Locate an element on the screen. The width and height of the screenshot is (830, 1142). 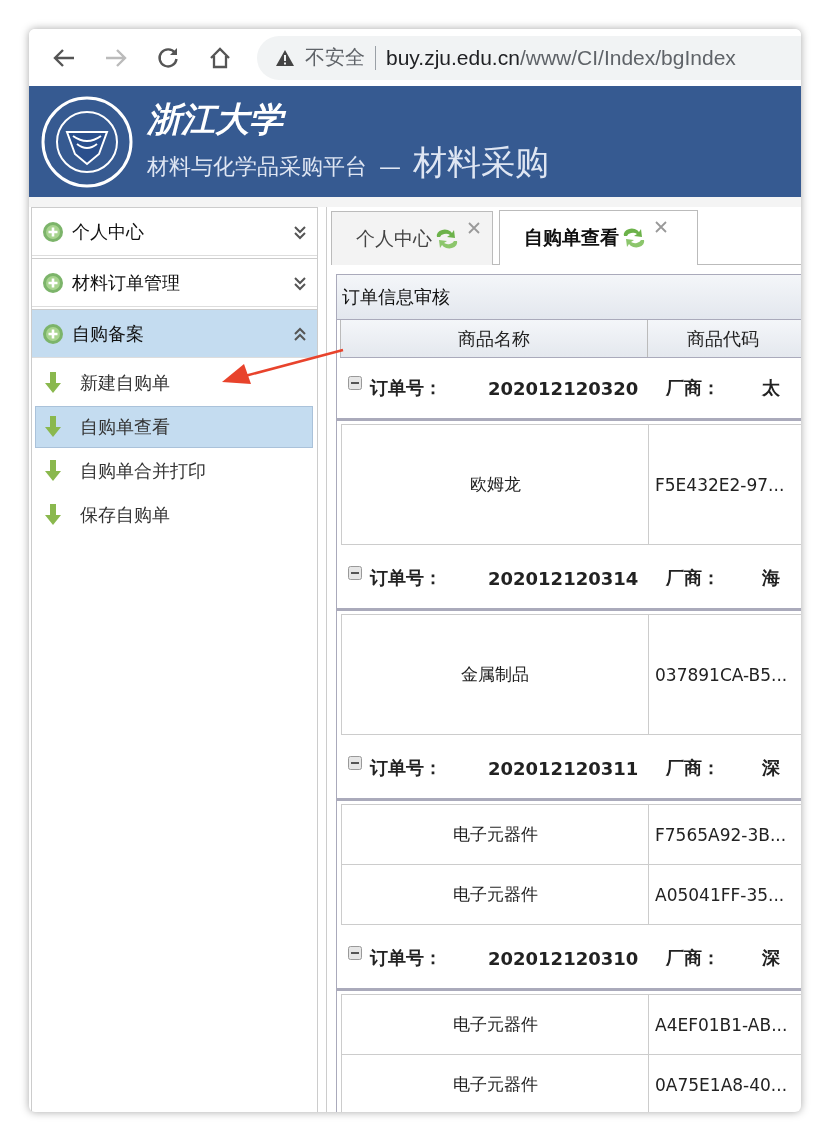
column-header: 商品代码 is located at coordinates (722, 338).